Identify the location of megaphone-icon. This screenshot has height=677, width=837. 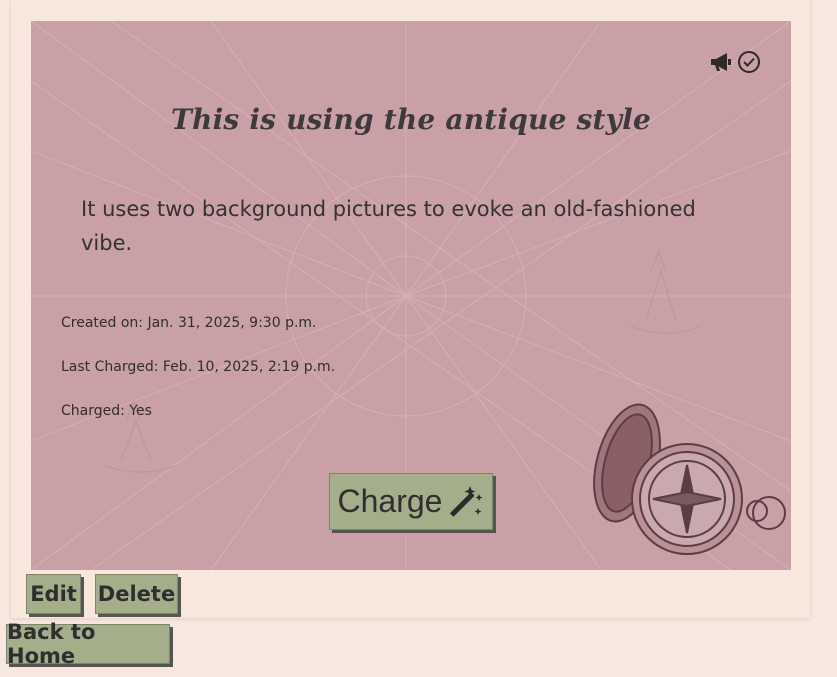
(721, 62).